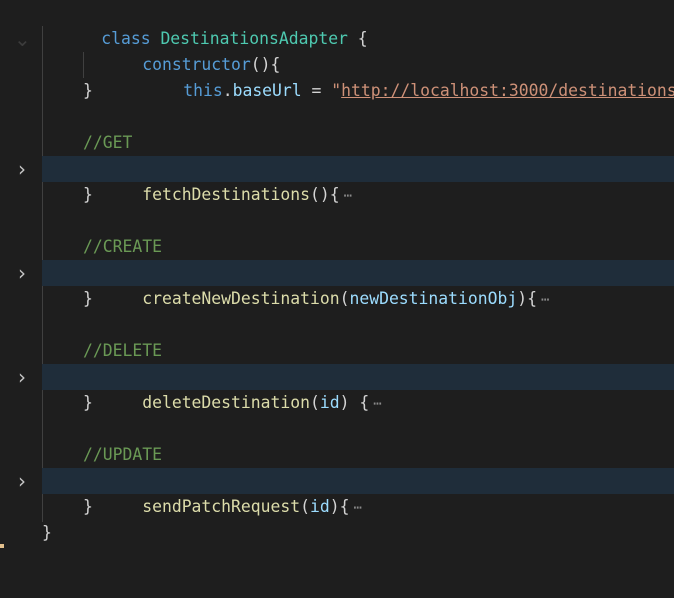 This screenshot has width=674, height=598. Describe the element at coordinates (337, 50) in the screenshot. I see `code-line: ⌄ constructor(){` at that location.